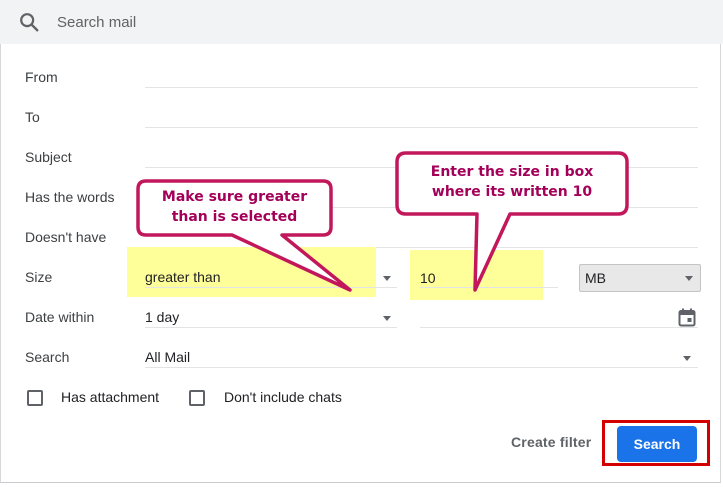  I want to click on callout-operator-line1: Make sure greater, so click(234, 197).